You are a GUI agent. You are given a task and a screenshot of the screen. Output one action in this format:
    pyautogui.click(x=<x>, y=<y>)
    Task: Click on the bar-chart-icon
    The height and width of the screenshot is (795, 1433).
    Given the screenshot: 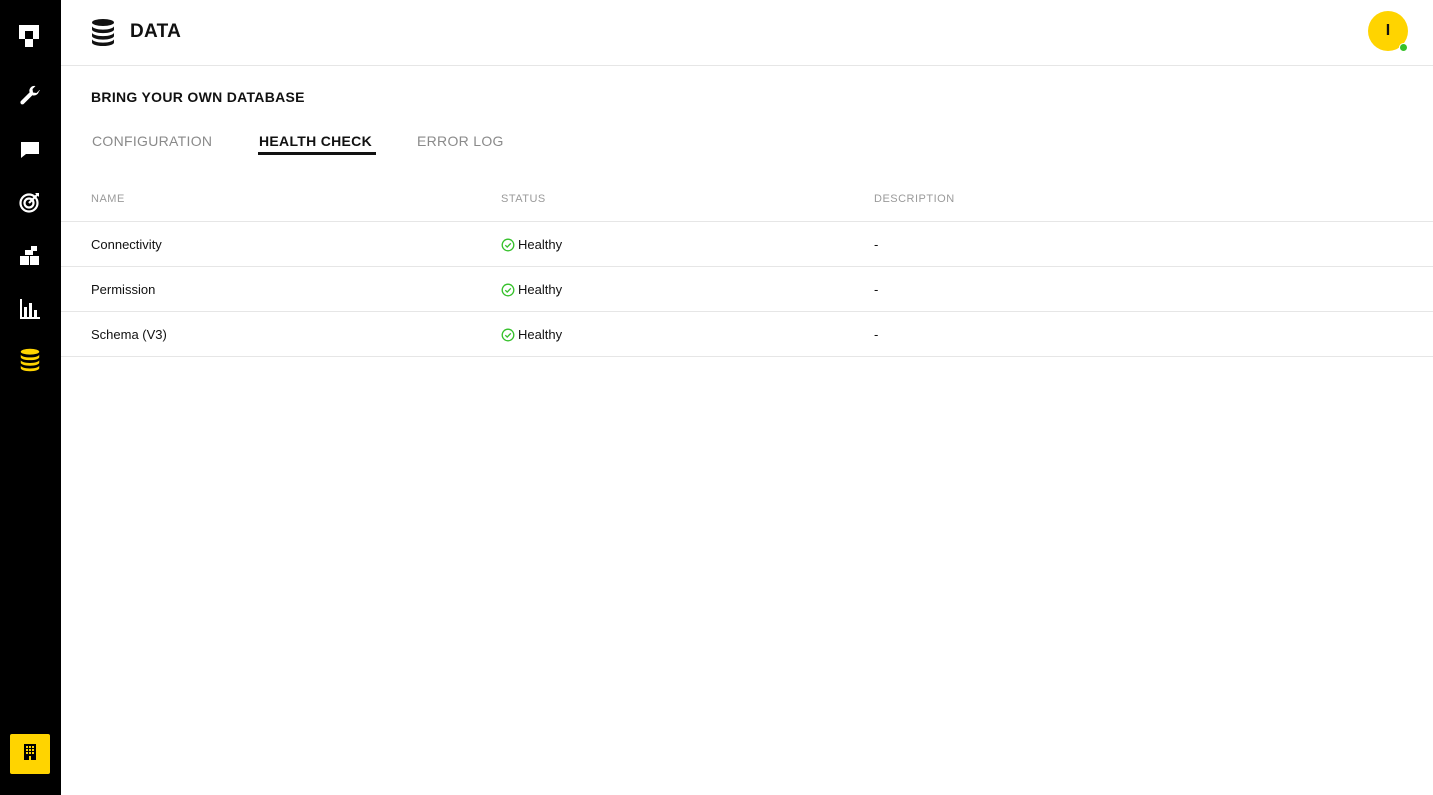 What is the action you would take?
    pyautogui.click(x=30, y=309)
    